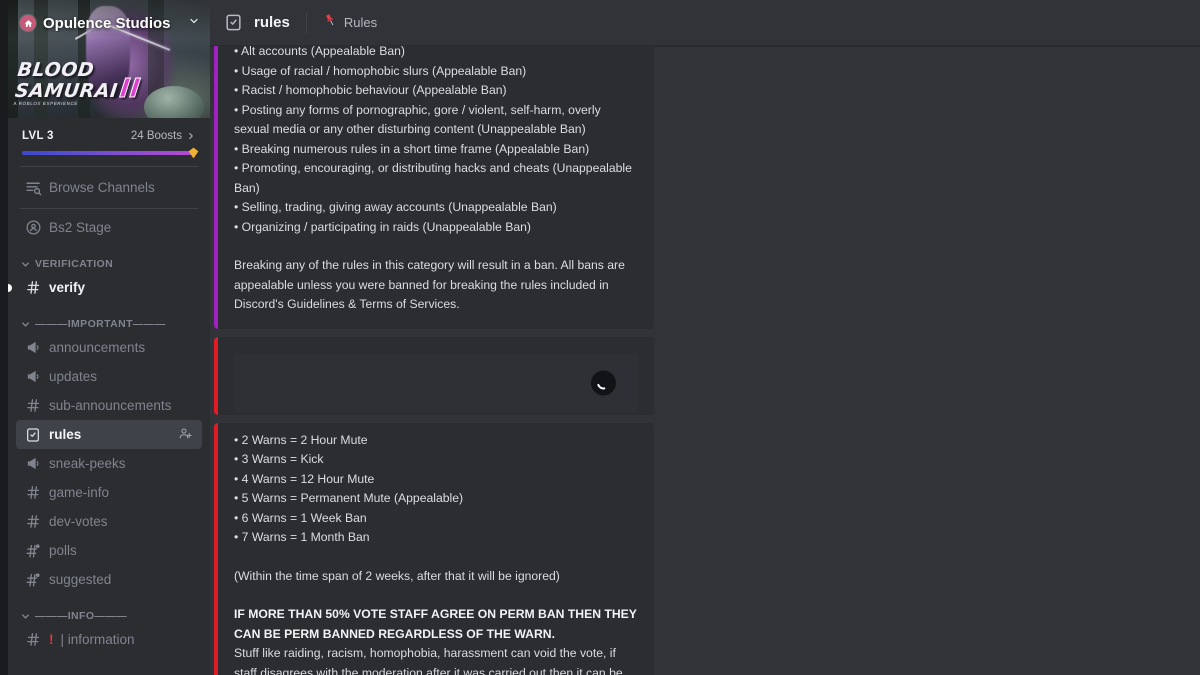 The height and width of the screenshot is (675, 1200). I want to click on boost-level-label: LVL 3, so click(38, 136).